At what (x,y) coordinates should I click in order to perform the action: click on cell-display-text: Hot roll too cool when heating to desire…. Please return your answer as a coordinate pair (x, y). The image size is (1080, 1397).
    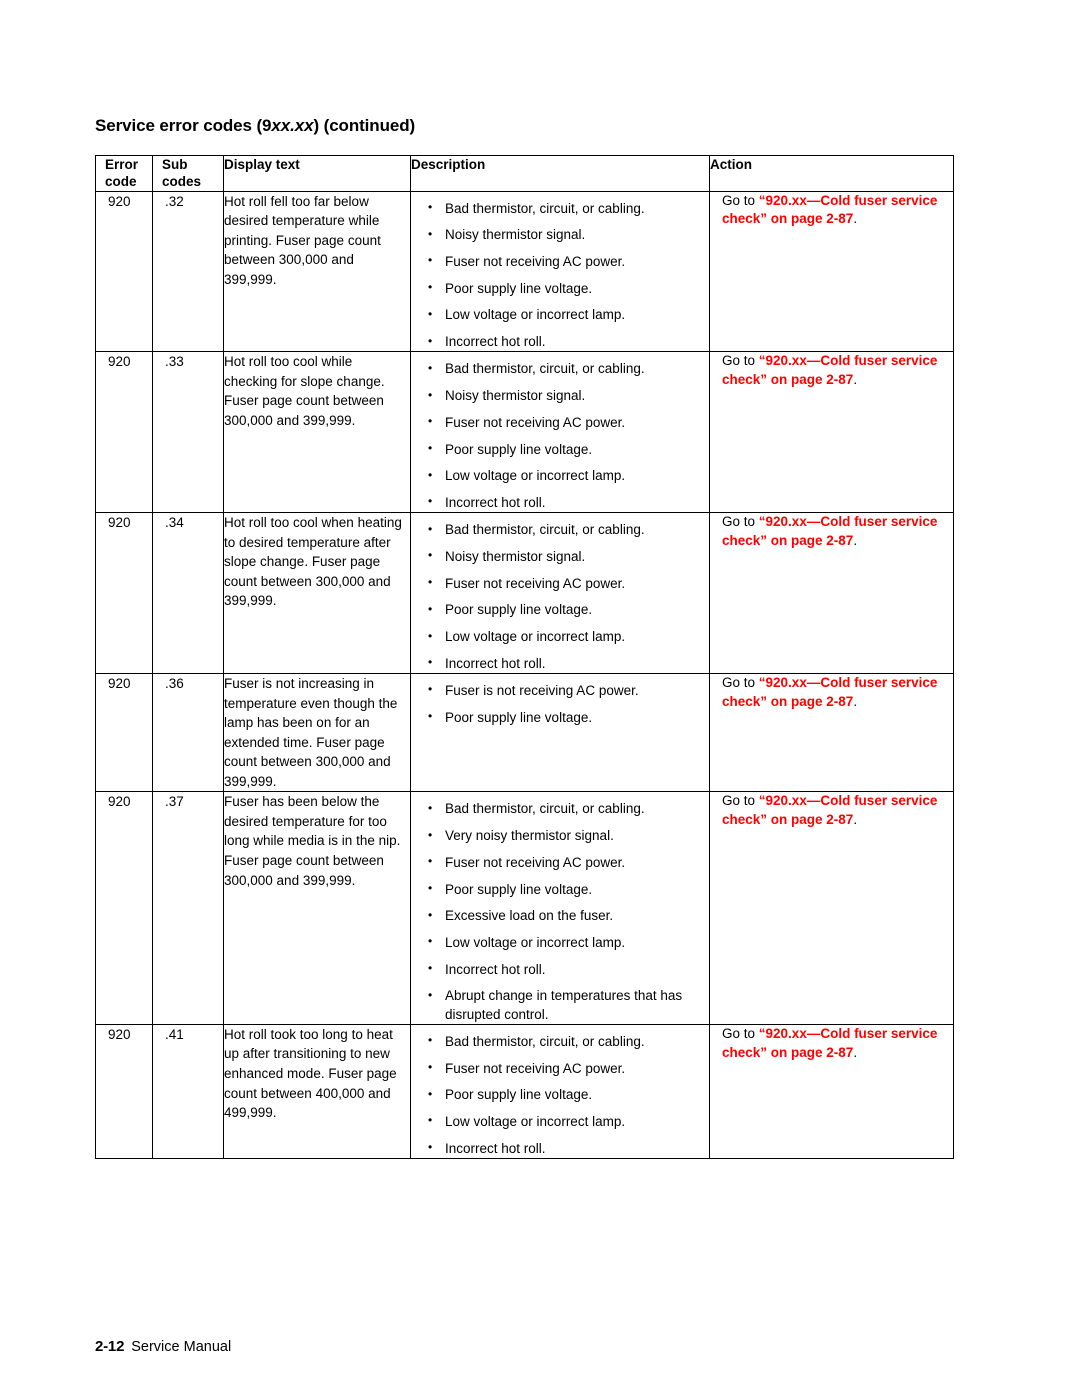
    Looking at the image, I should click on (317, 593).